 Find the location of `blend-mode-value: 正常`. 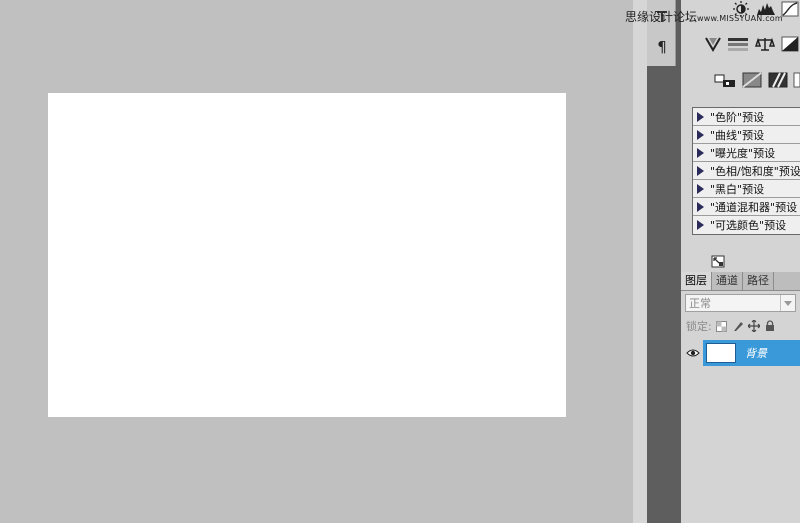

blend-mode-value: 正常 is located at coordinates (700, 303).